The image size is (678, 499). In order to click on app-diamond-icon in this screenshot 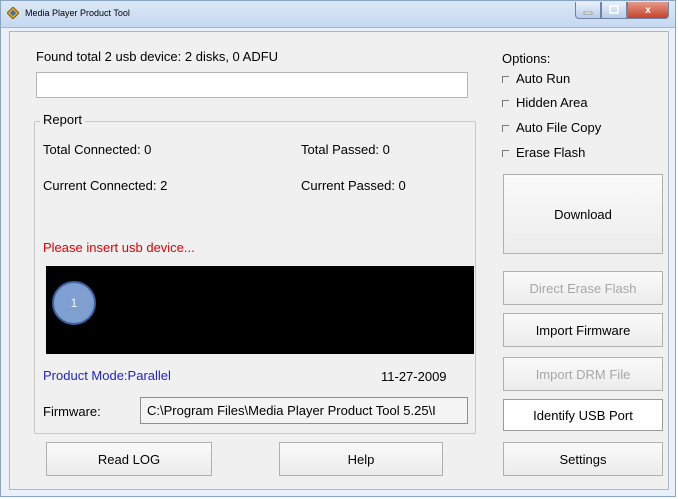, I will do `click(13, 13)`.